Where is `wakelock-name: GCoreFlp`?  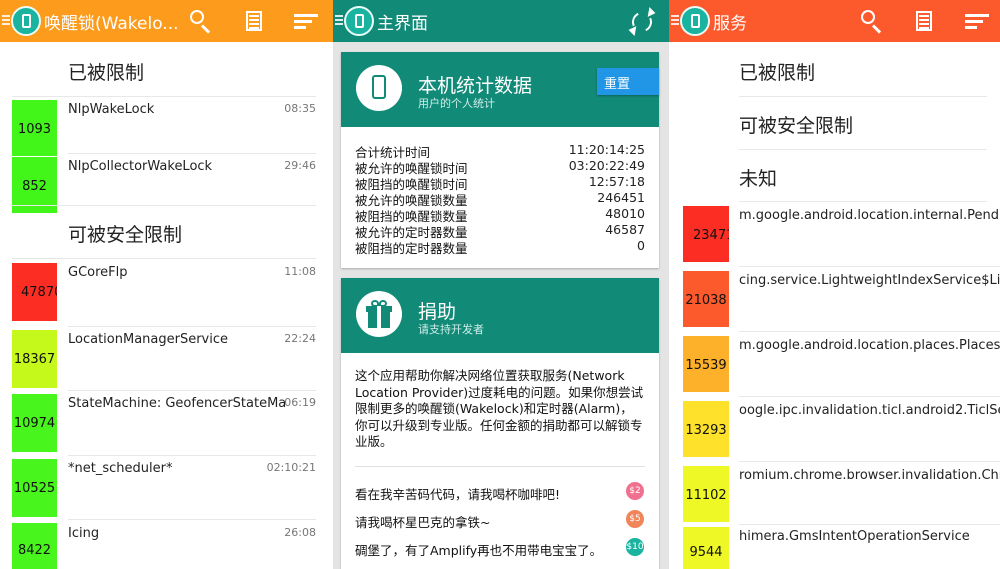 wakelock-name: GCoreFlp is located at coordinates (98, 272).